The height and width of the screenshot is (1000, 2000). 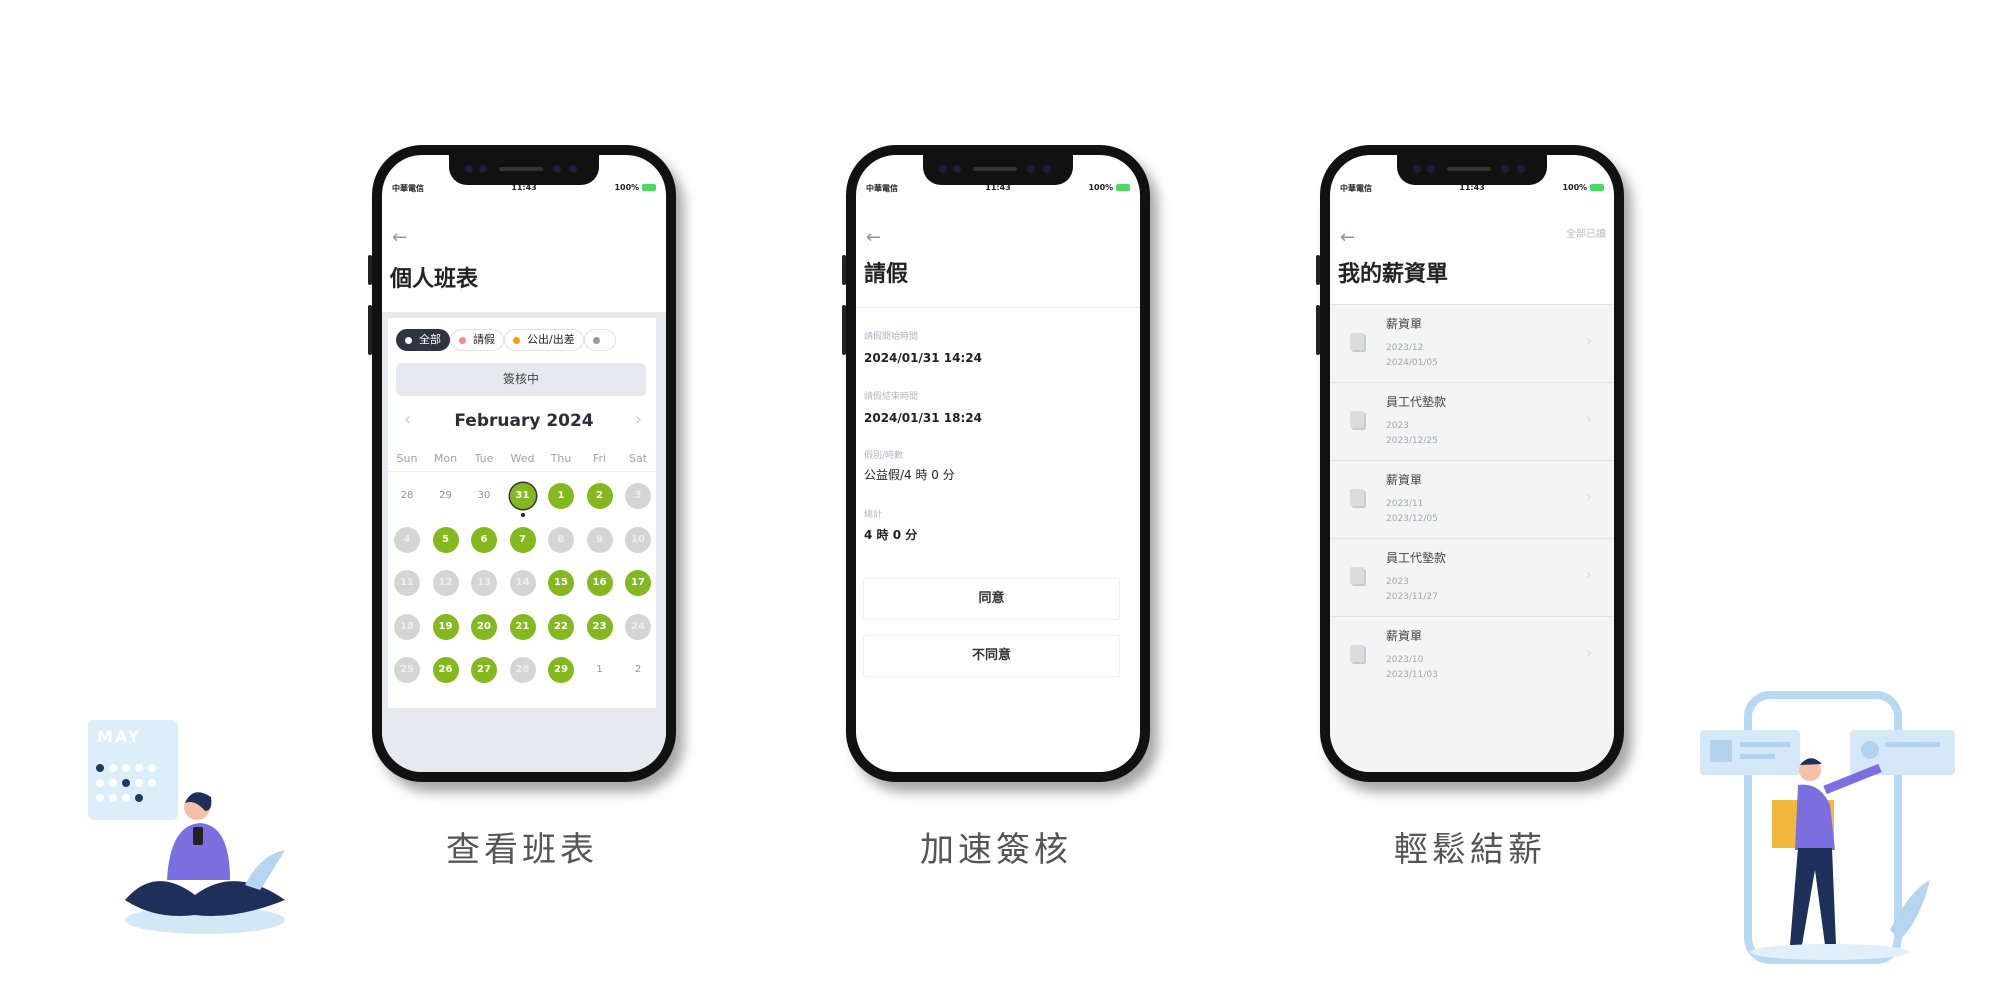 What do you see at coordinates (1472, 499) in the screenshot?
I see `payslip-item: 薪資單 2023/11 2023/12/05 ›` at bounding box center [1472, 499].